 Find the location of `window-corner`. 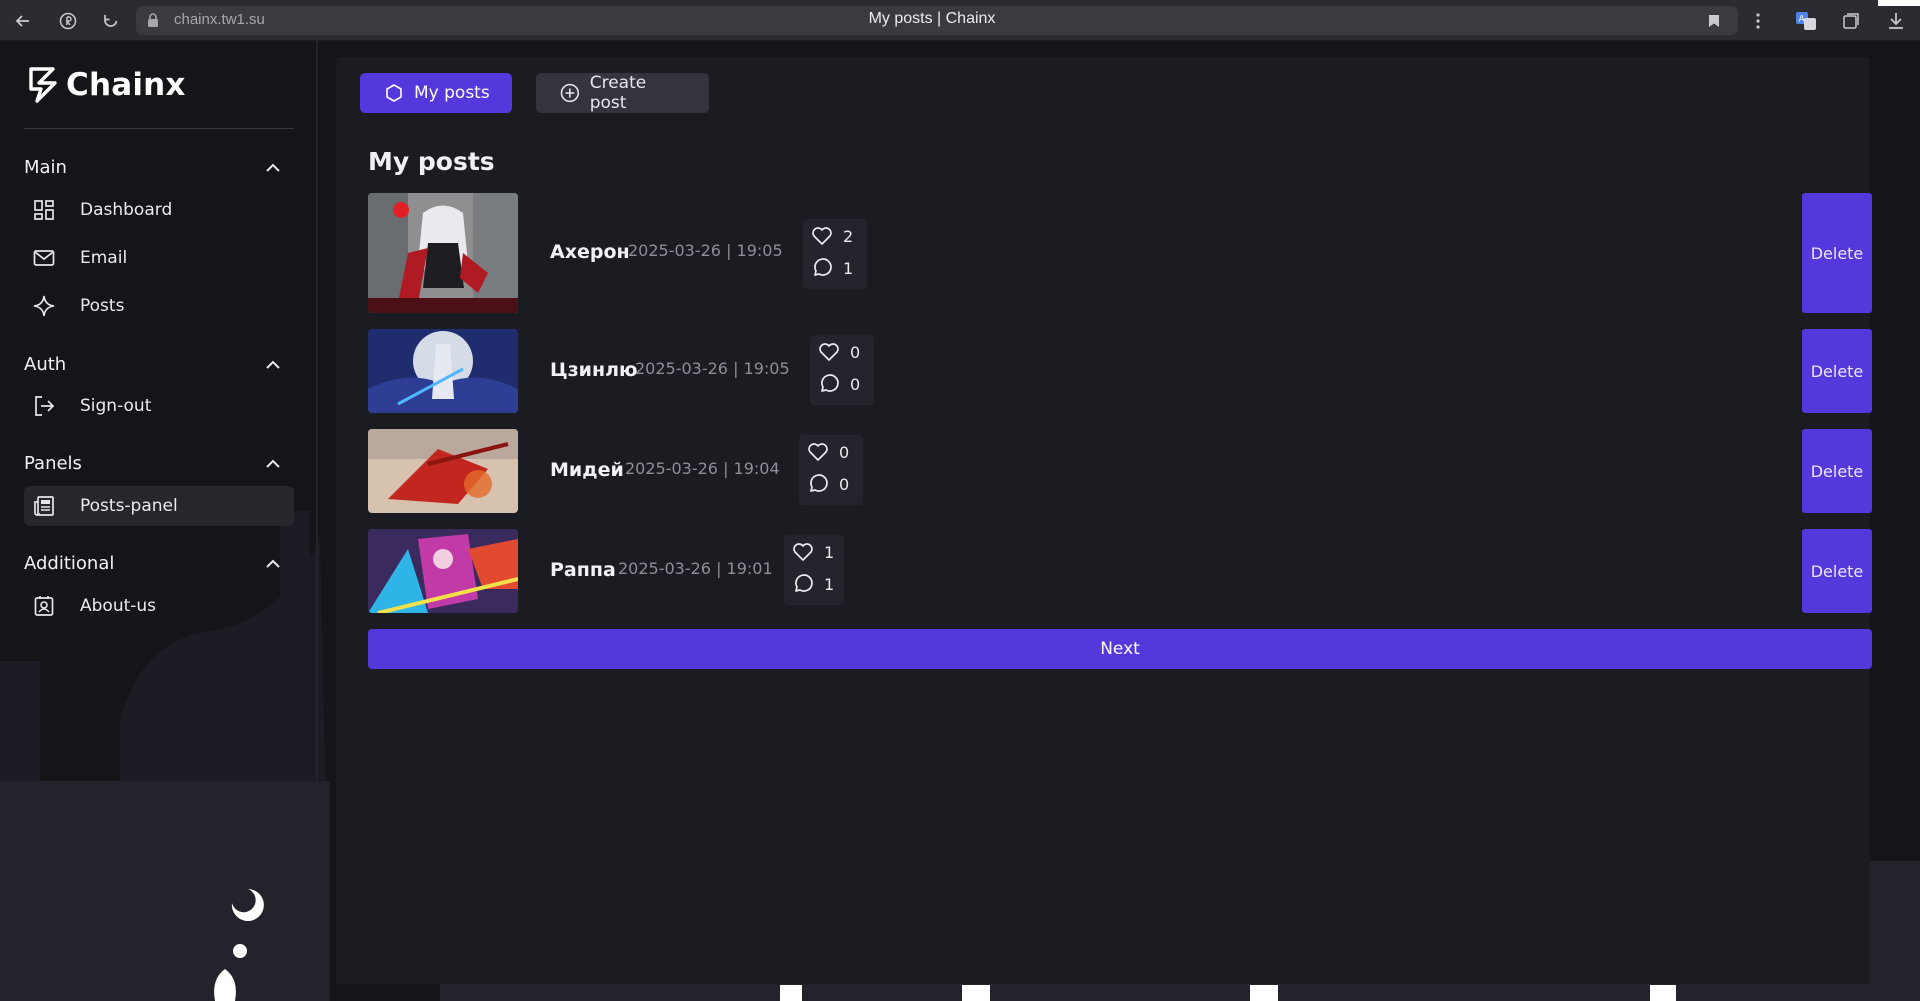

window-corner is located at coordinates (1899, 3).